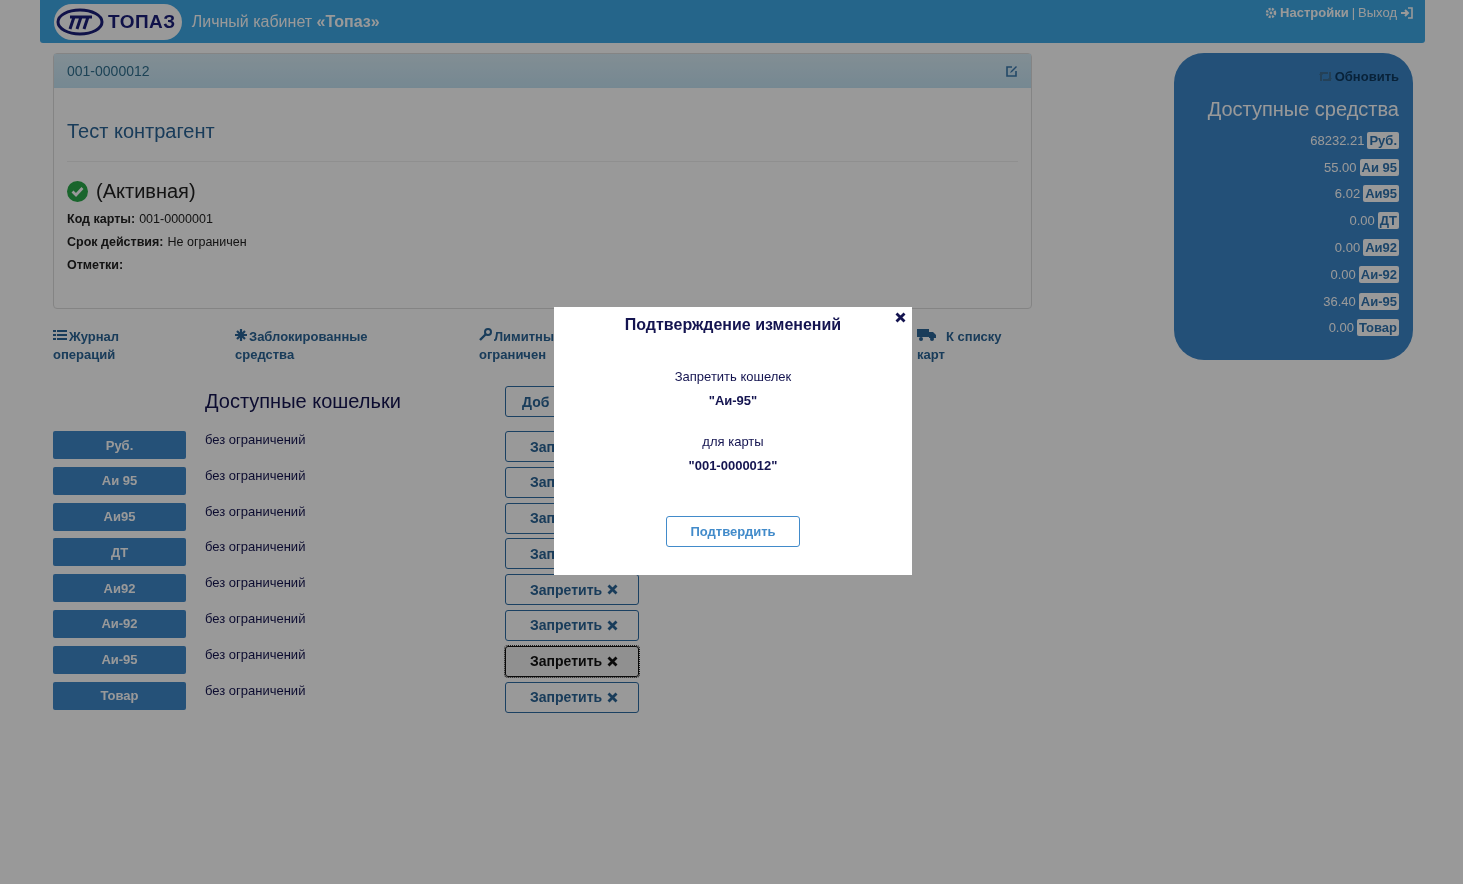  Describe the element at coordinates (1379, 167) in the screenshot. I see `fund-unit-badge: Аи 95` at that location.